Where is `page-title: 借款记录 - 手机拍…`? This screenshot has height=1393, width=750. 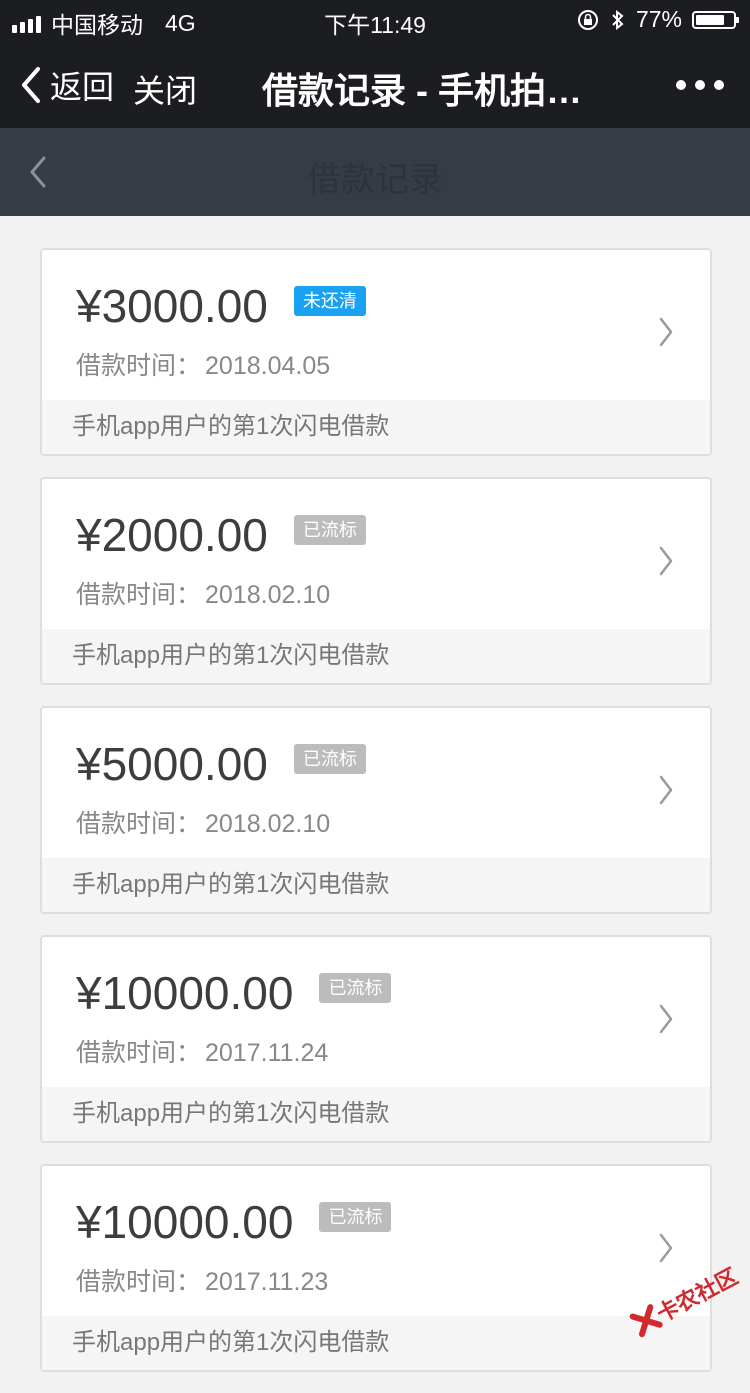
page-title: 借款记录 - 手机拍… is located at coordinates (422, 90).